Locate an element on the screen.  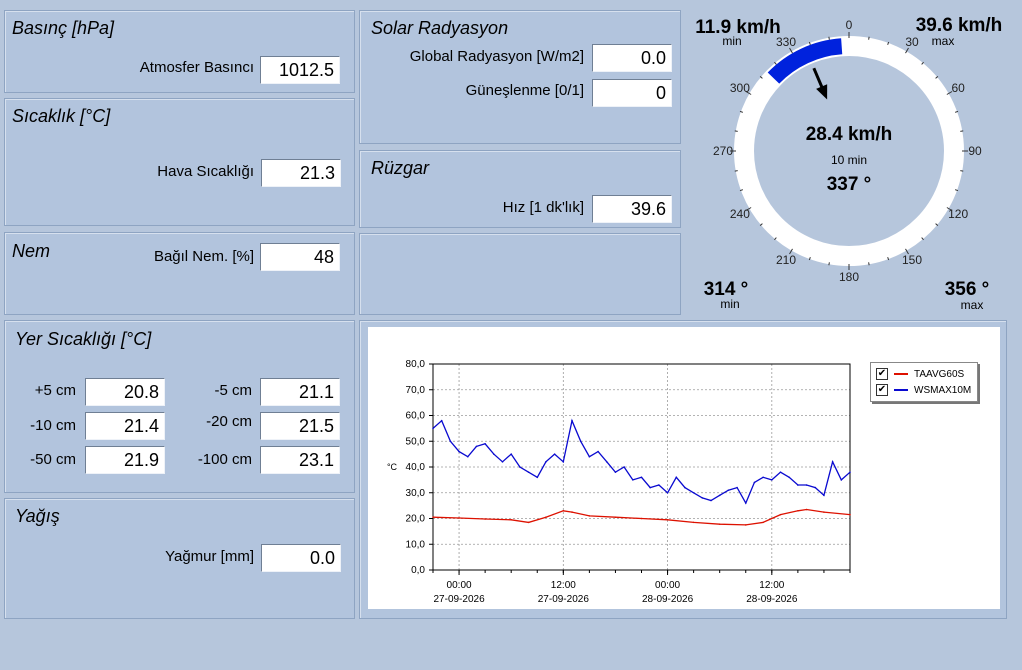
y-tick-label: 20,0 is located at coordinates (416, 519).